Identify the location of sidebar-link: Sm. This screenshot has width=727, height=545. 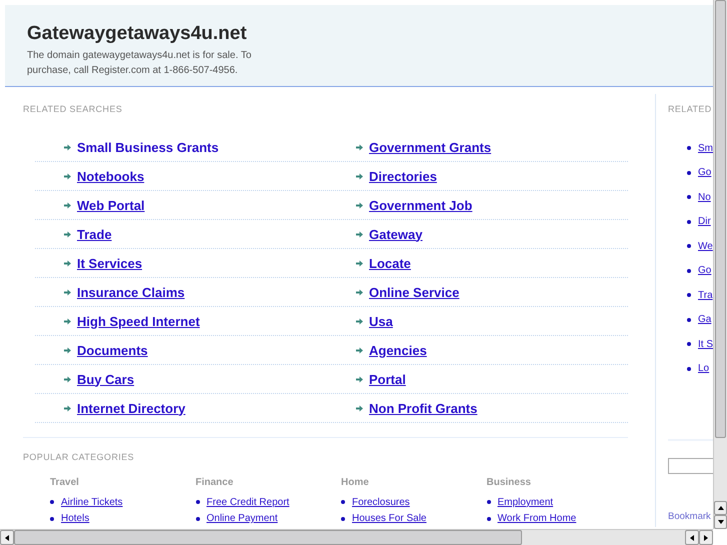
(705, 148).